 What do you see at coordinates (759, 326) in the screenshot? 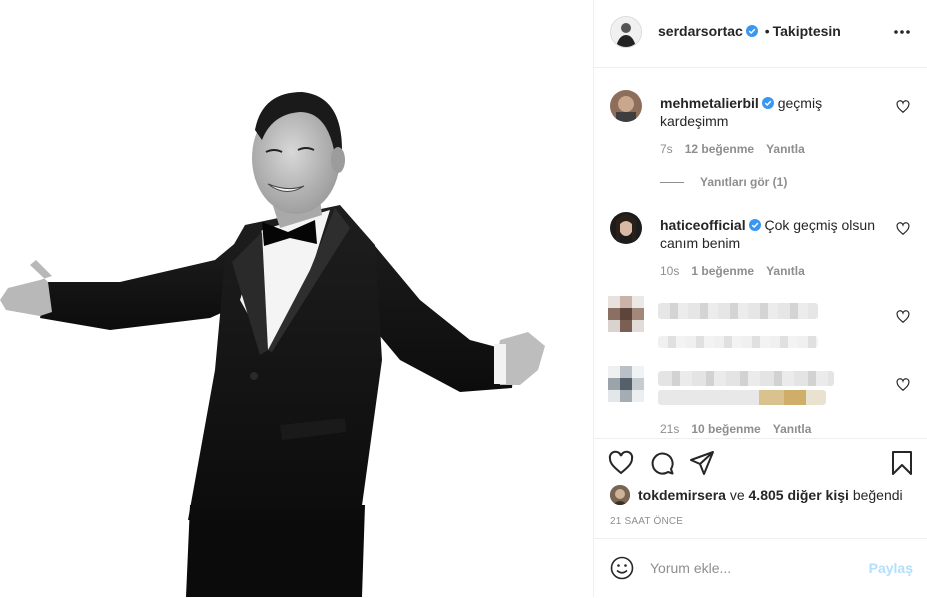
I see `comment-item-blurred` at bounding box center [759, 326].